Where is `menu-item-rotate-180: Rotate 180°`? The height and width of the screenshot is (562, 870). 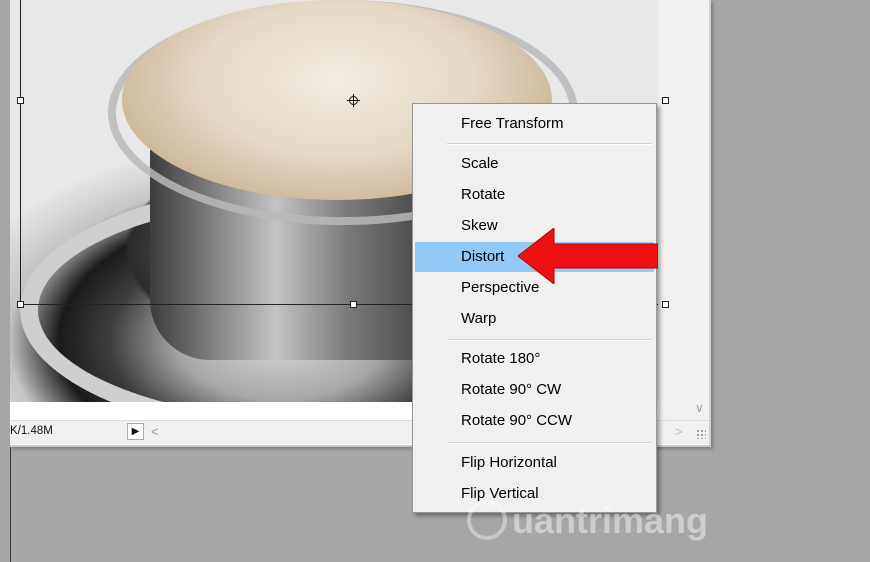
menu-item-rotate-180: Rotate 180° is located at coordinates (534, 359).